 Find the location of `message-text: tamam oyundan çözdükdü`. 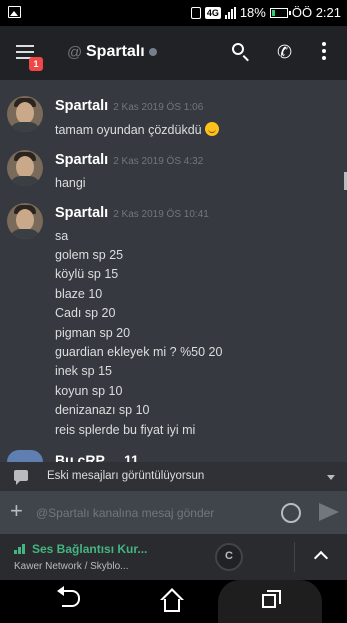

message-text: tamam oyundan çözdükdü is located at coordinates (137, 129).